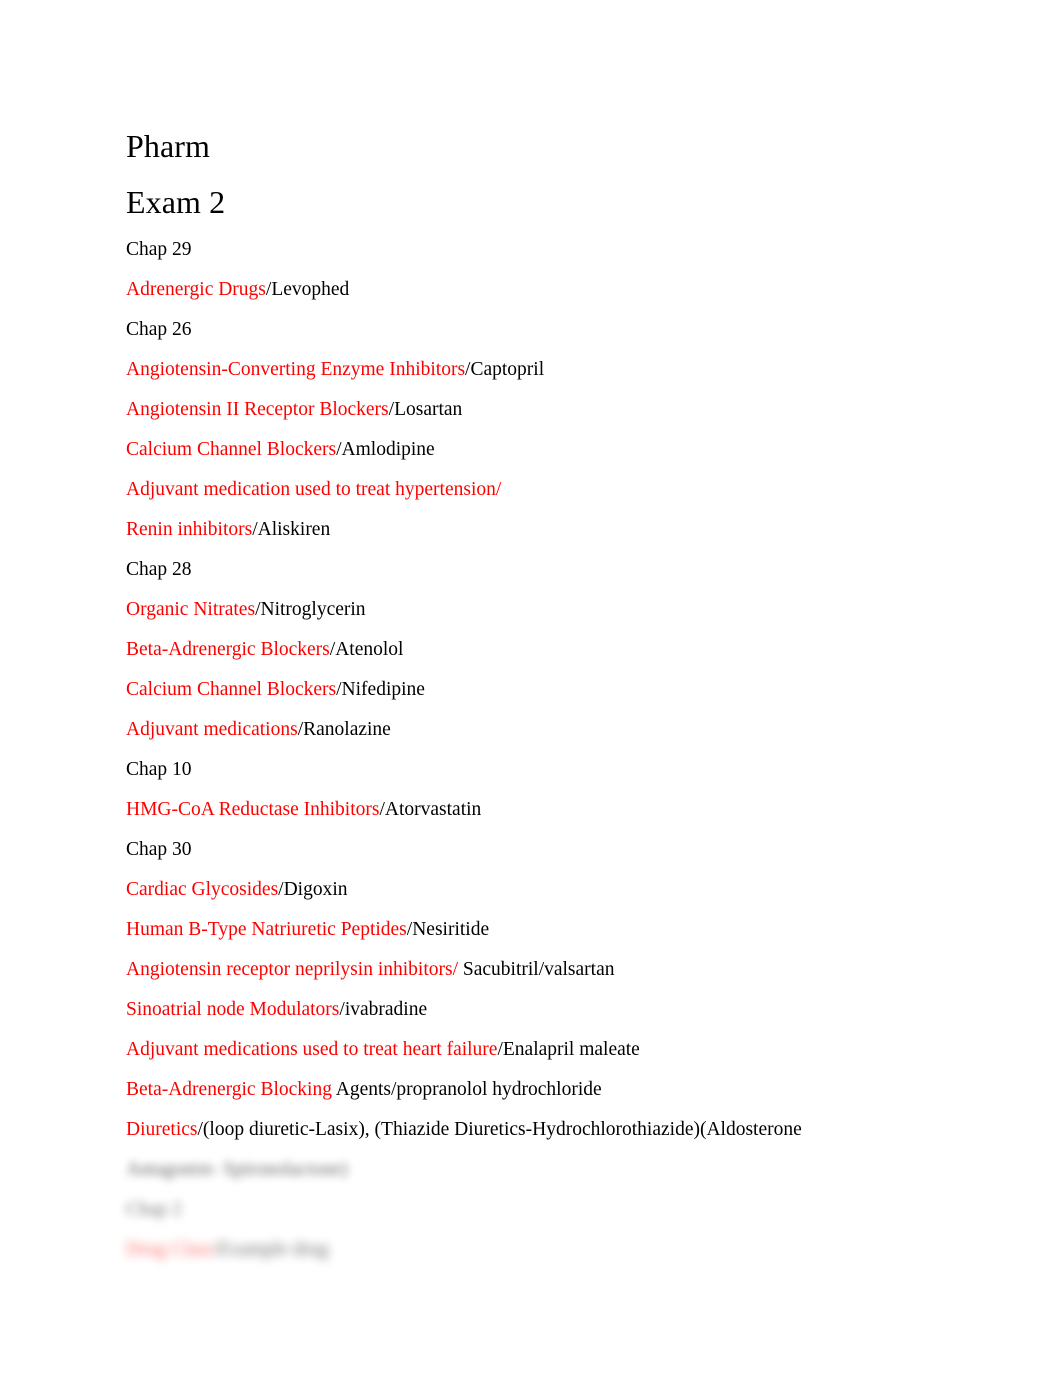  Describe the element at coordinates (468, 1089) in the screenshot. I see `drug-example: Agents/propranolol hydrochloride` at that location.